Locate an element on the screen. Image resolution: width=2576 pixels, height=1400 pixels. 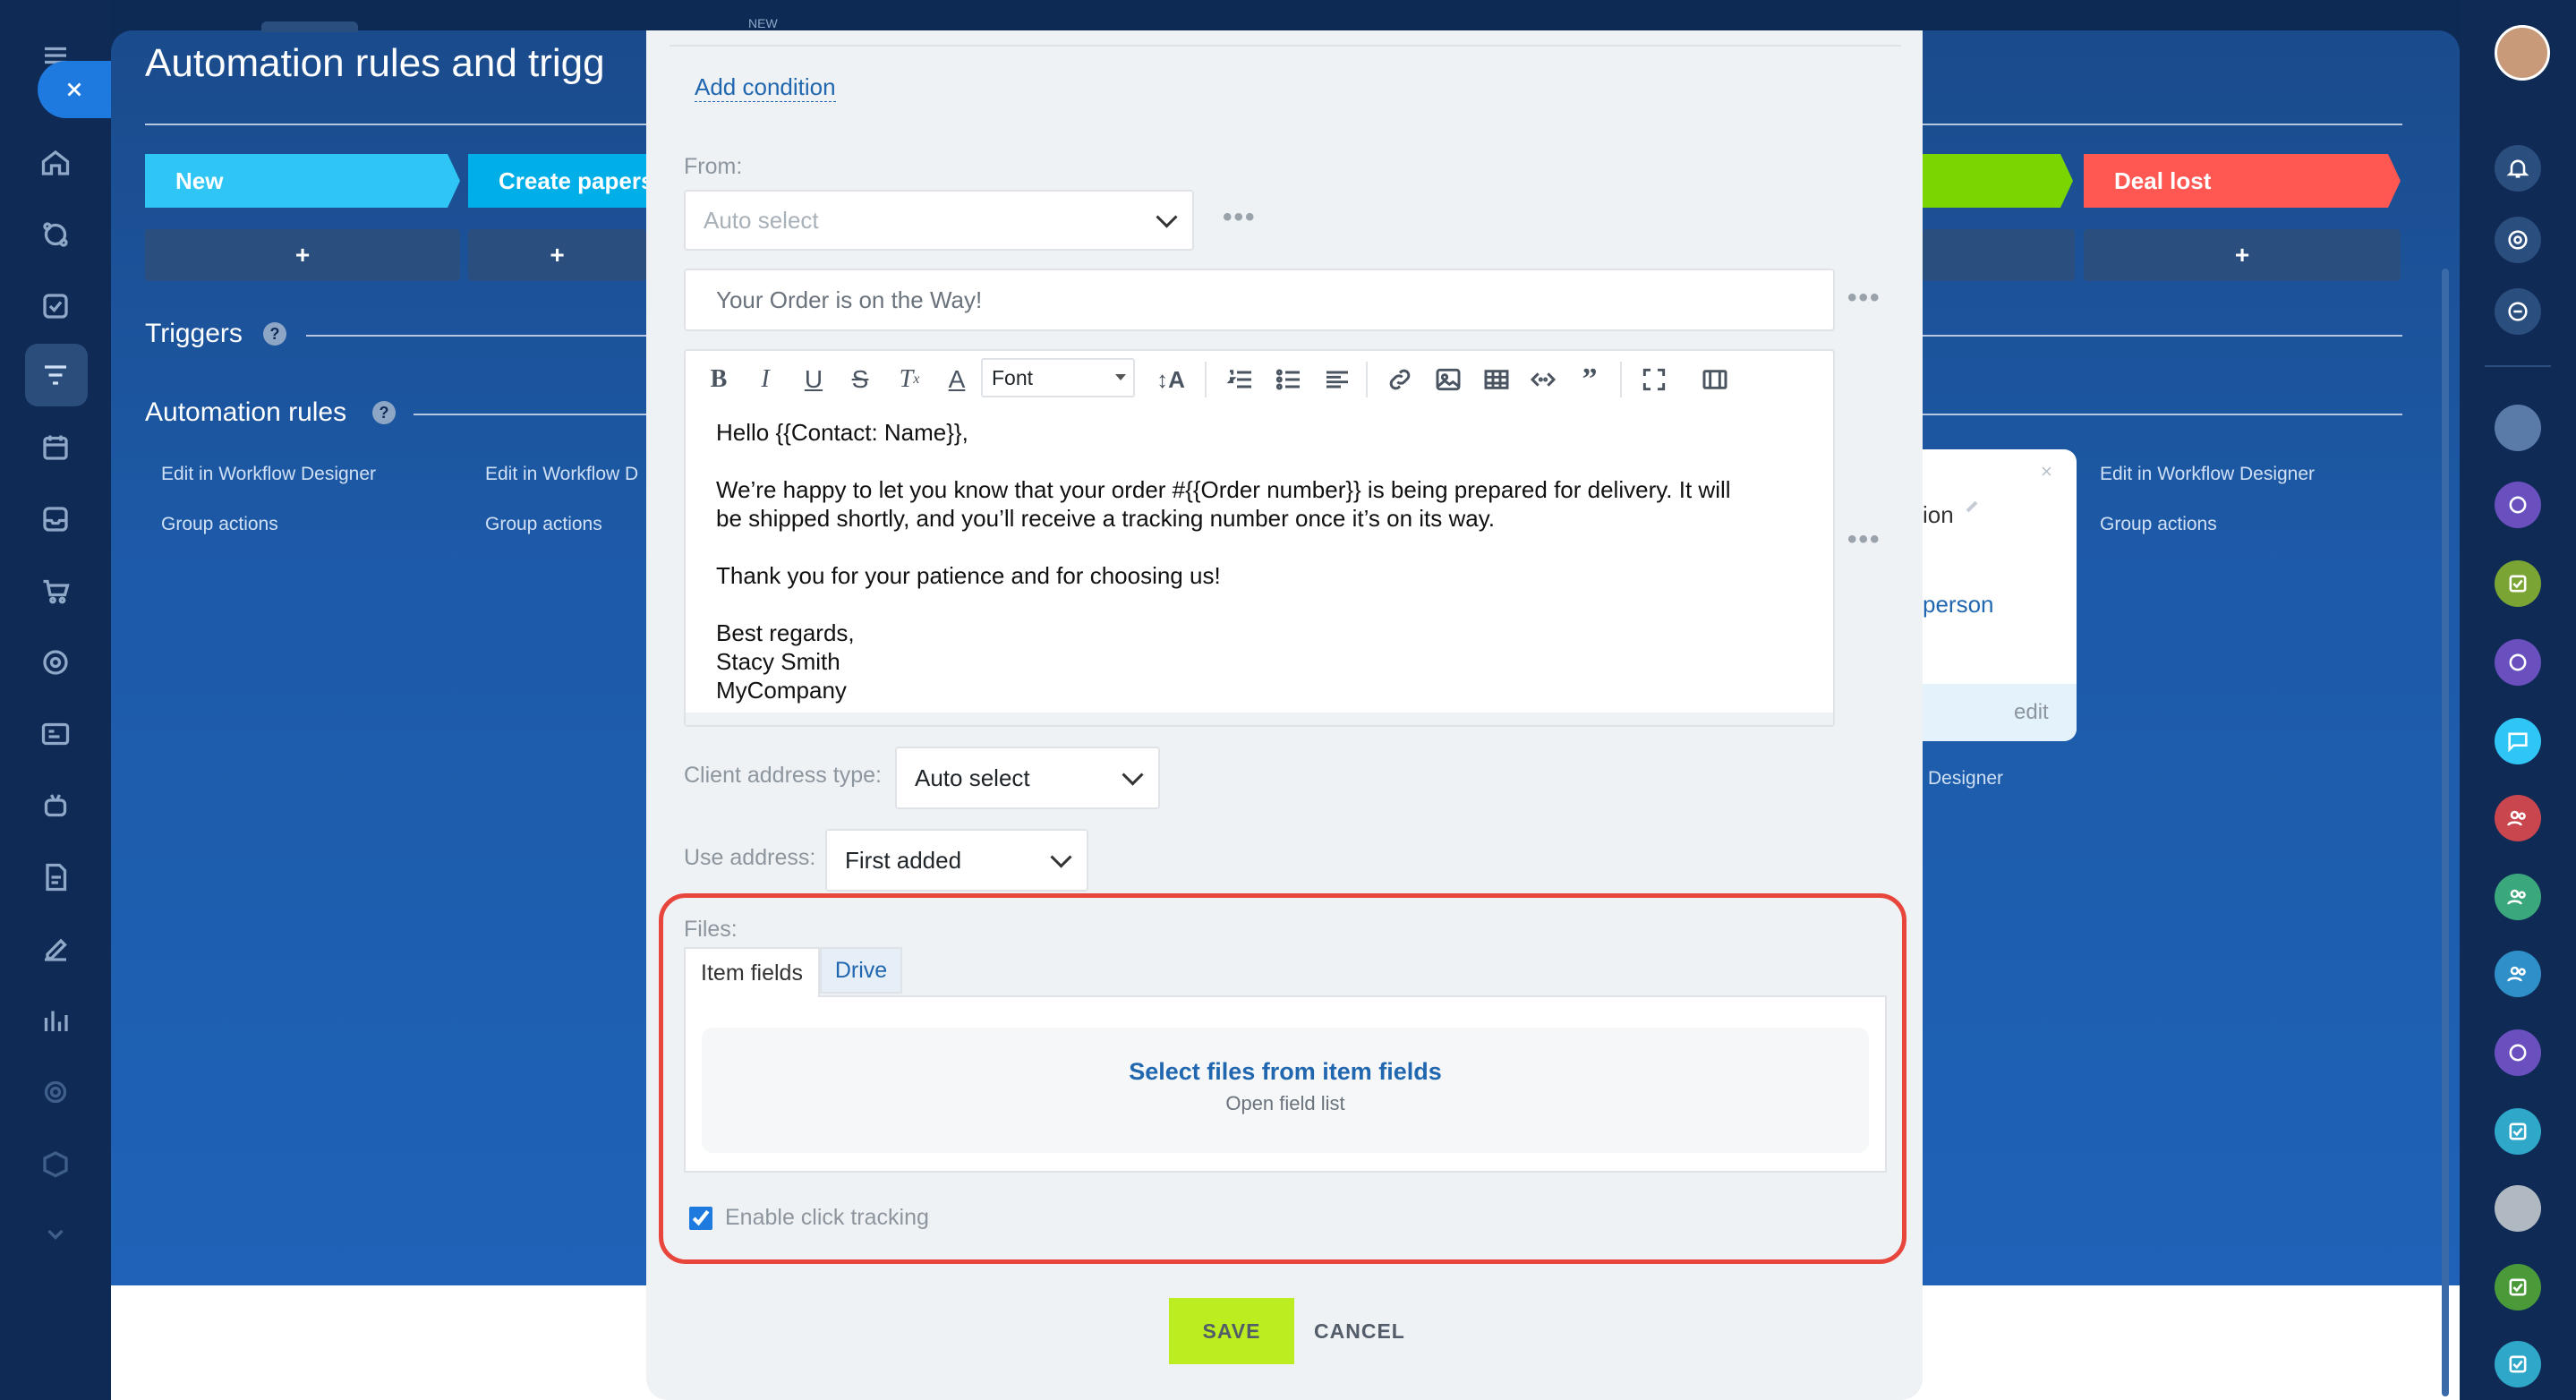
font-select: Font is located at coordinates (1058, 377).